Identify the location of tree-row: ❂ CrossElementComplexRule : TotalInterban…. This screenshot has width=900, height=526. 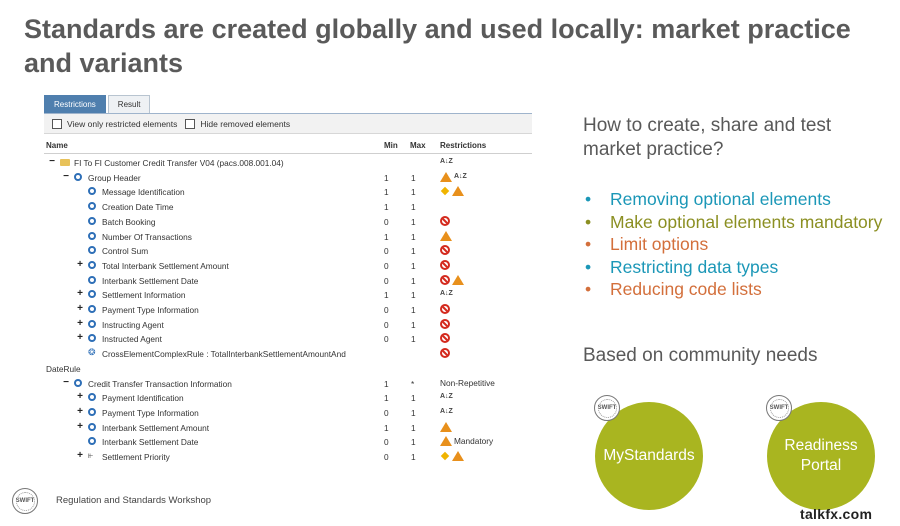
(288, 354).